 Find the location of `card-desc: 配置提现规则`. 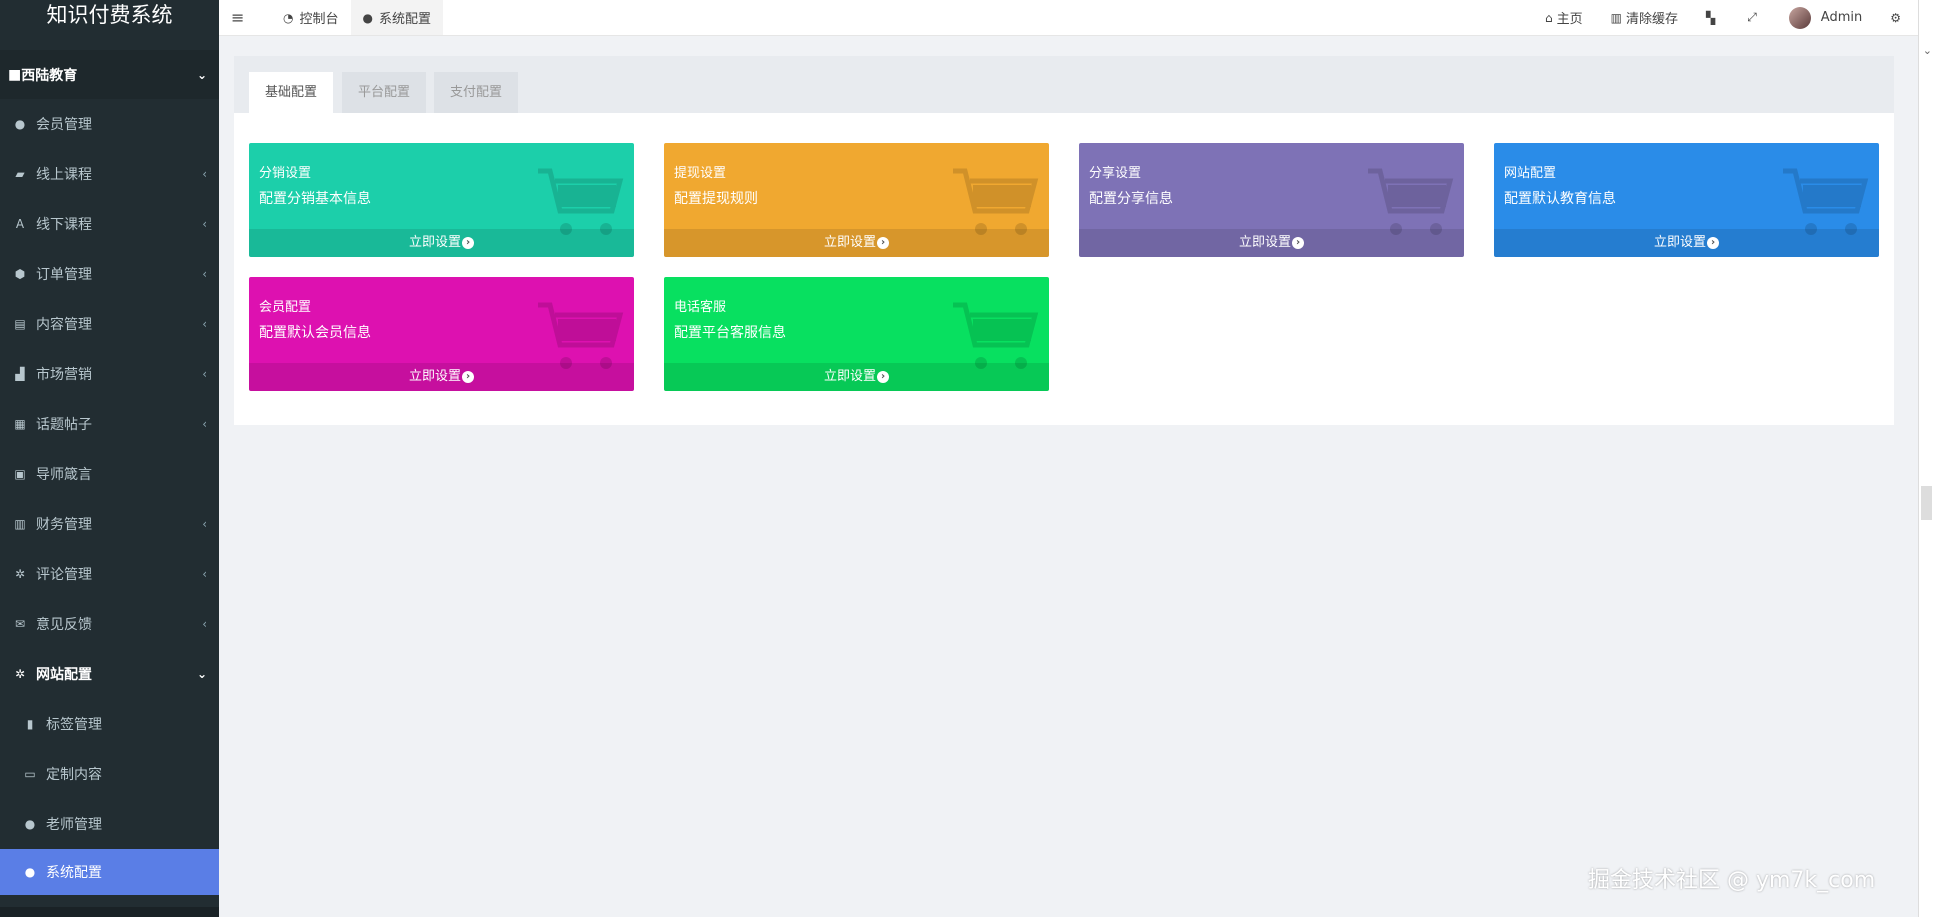

card-desc: 配置提现规则 is located at coordinates (716, 199).